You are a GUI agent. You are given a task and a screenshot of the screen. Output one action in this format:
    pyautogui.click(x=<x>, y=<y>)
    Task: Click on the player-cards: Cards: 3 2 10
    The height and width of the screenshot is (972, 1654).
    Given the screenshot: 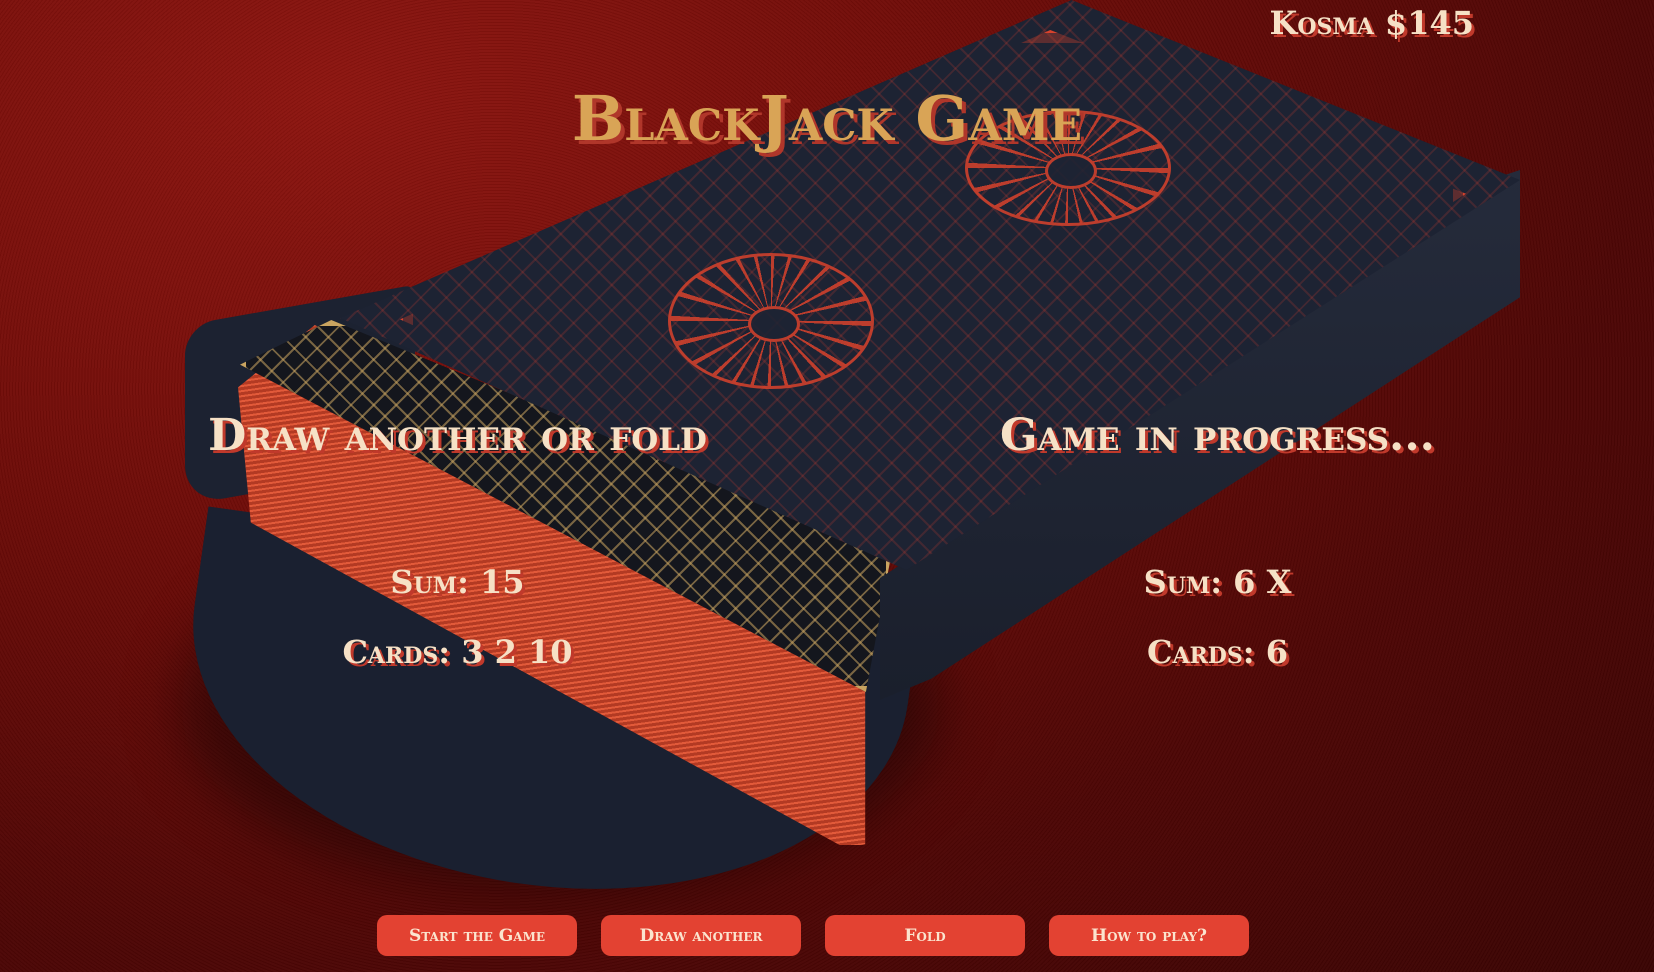 What is the action you would take?
    pyautogui.click(x=457, y=652)
    